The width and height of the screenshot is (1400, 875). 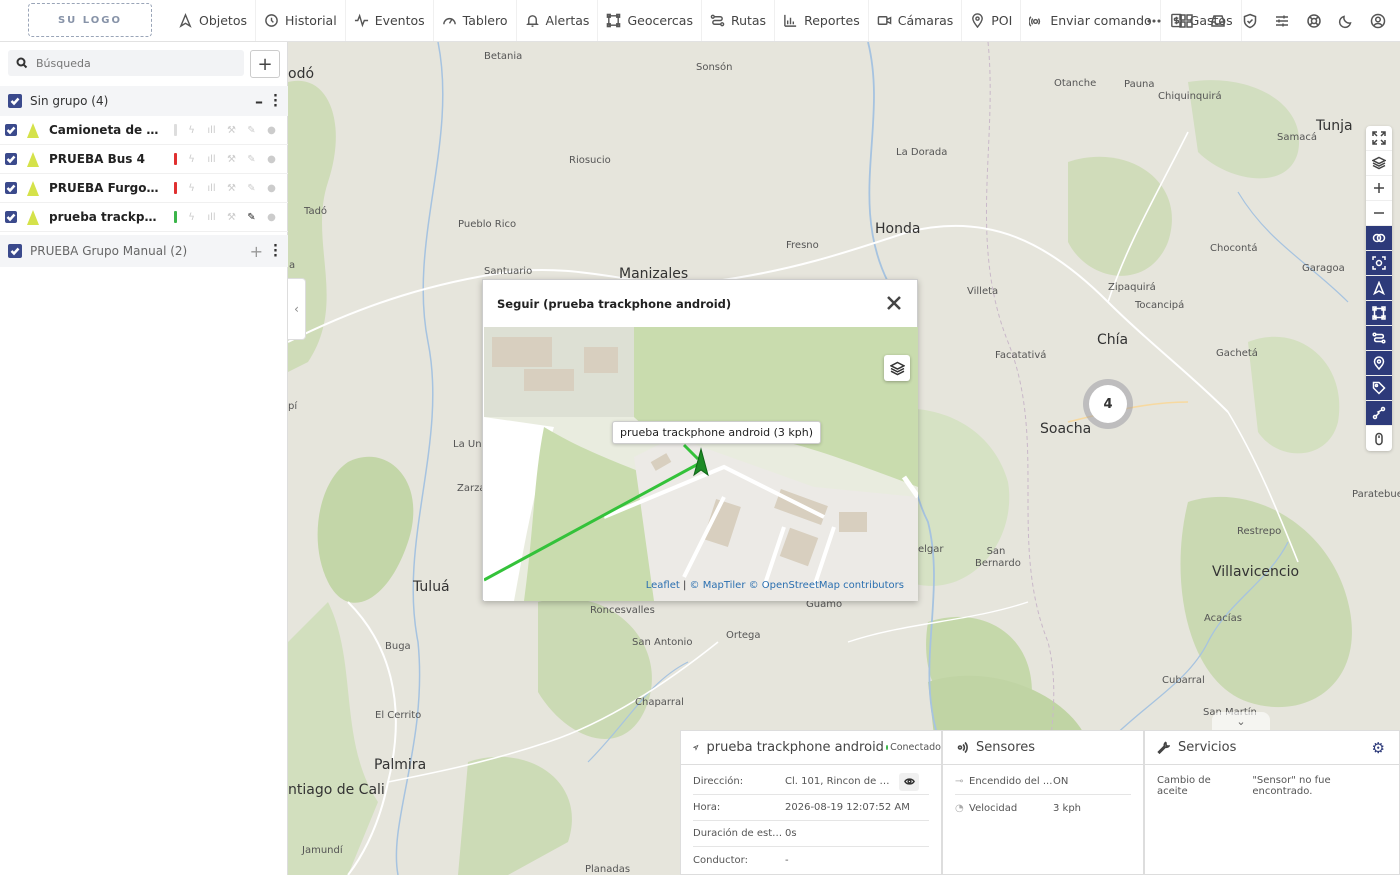 What do you see at coordinates (1163, 747) in the screenshot?
I see `wrench-icon` at bounding box center [1163, 747].